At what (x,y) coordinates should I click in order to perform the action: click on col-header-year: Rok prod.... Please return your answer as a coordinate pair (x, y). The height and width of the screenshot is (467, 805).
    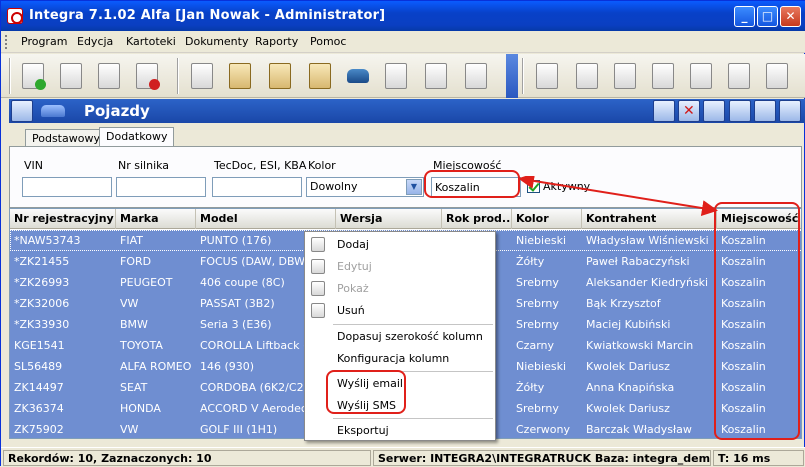
    Looking at the image, I should click on (477, 219).